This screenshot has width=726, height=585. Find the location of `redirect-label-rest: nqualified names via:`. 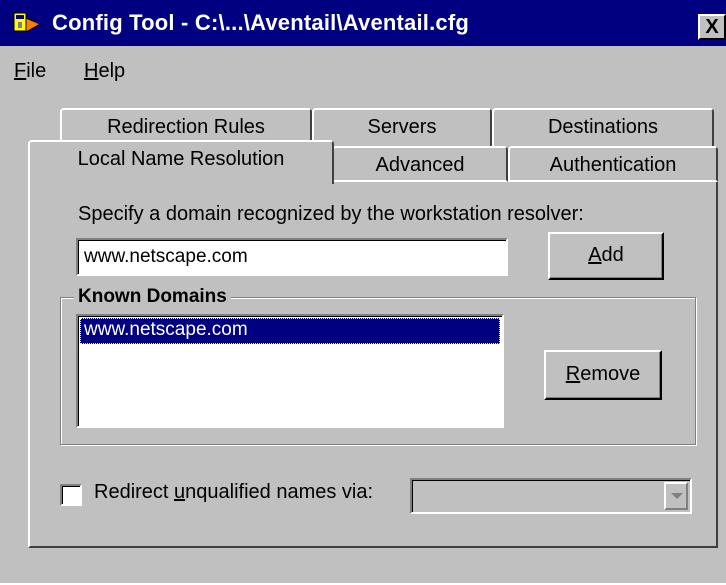

redirect-label-rest: nqualified names via: is located at coordinates (279, 492).